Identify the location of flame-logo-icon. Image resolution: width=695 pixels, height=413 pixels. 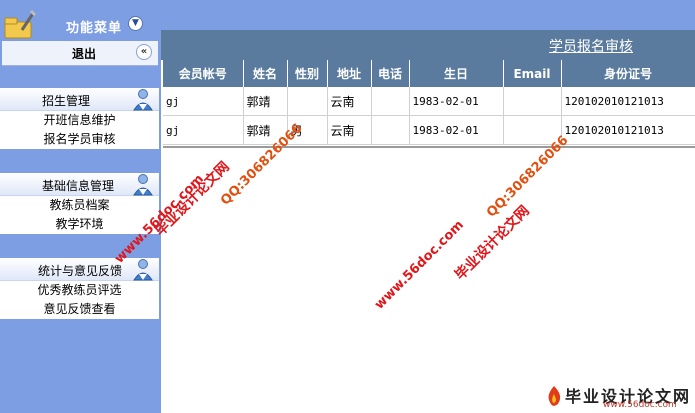
(554, 396).